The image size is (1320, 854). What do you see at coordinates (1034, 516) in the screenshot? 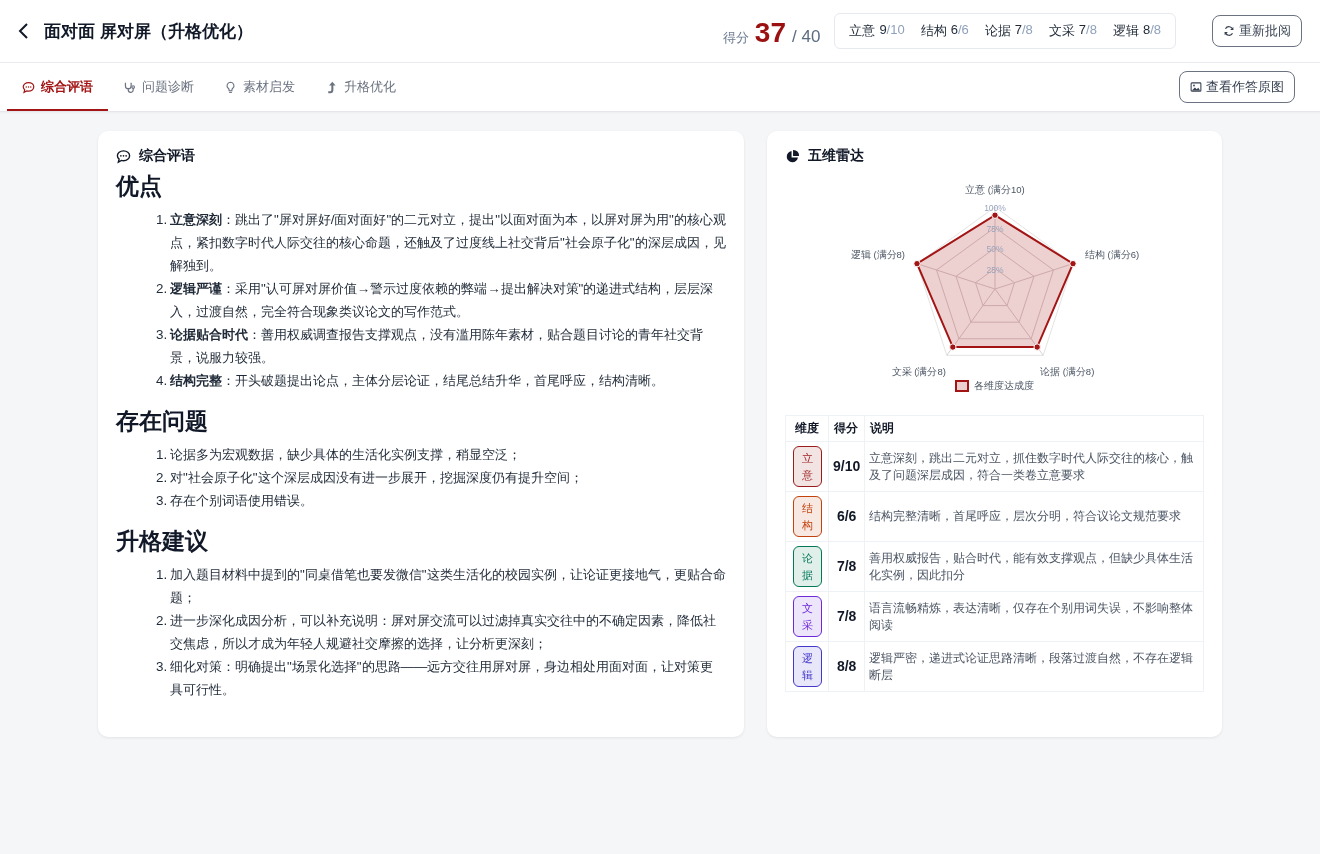
I see `table-cell: 结构完整清晰，首尾呼应，层次分明，符合议论文规范要求` at bounding box center [1034, 516].